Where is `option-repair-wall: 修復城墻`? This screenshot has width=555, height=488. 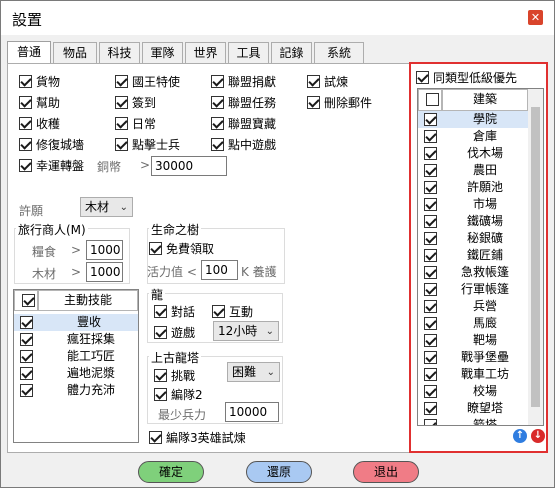 option-repair-wall: 修復城墻 is located at coordinates (51, 144).